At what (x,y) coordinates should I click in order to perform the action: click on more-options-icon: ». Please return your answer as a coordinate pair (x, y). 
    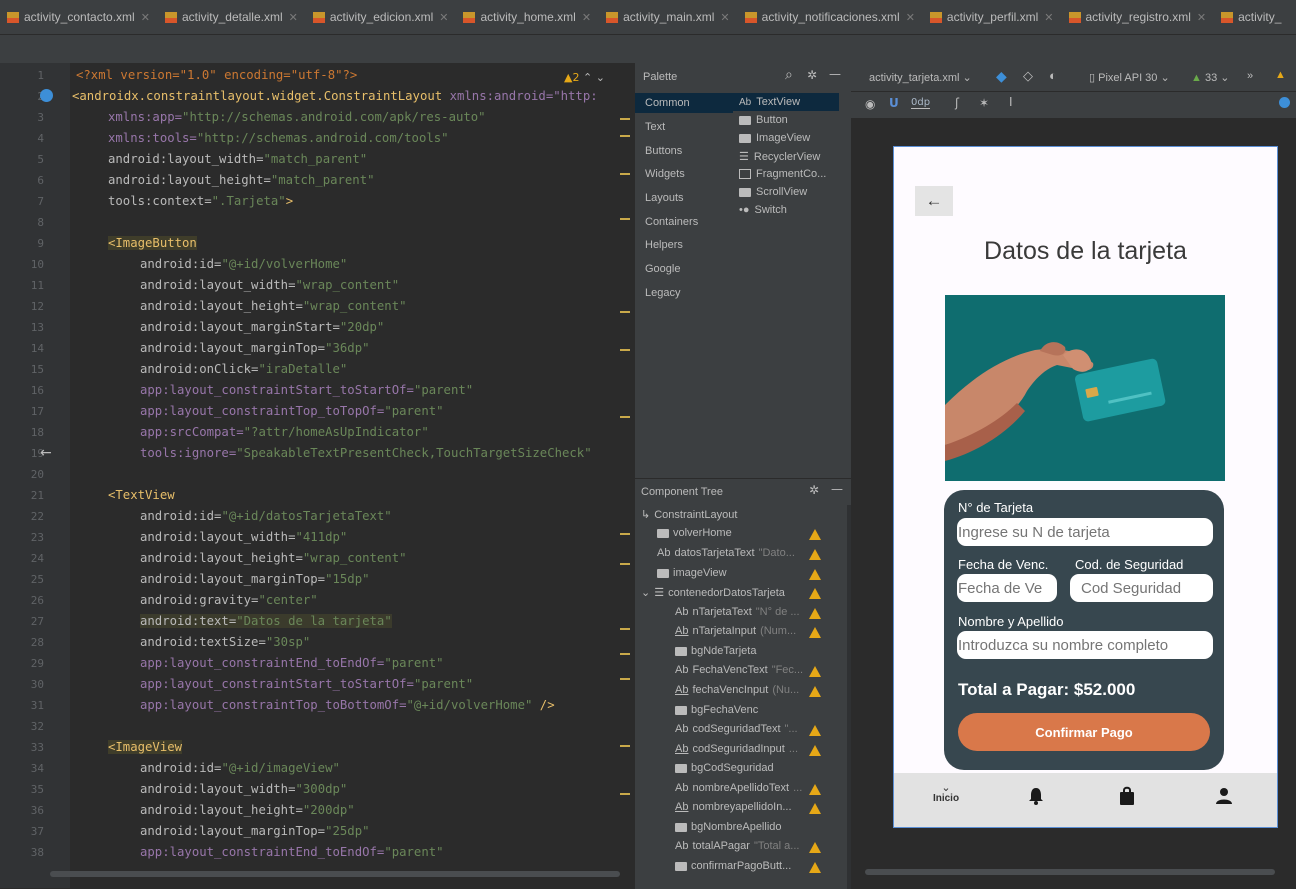
    Looking at the image, I should click on (1250, 76).